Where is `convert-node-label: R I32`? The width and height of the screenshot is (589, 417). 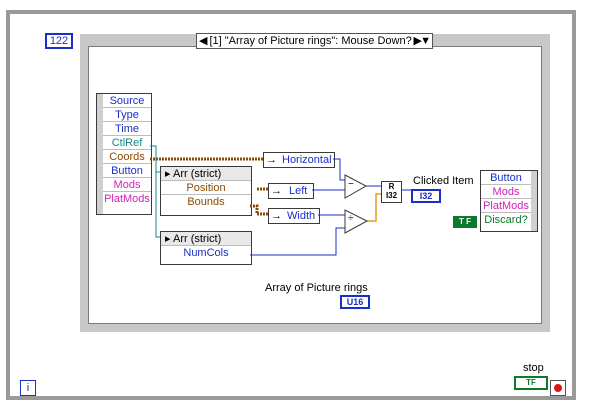 convert-node-label: R I32 is located at coordinates (391, 191).